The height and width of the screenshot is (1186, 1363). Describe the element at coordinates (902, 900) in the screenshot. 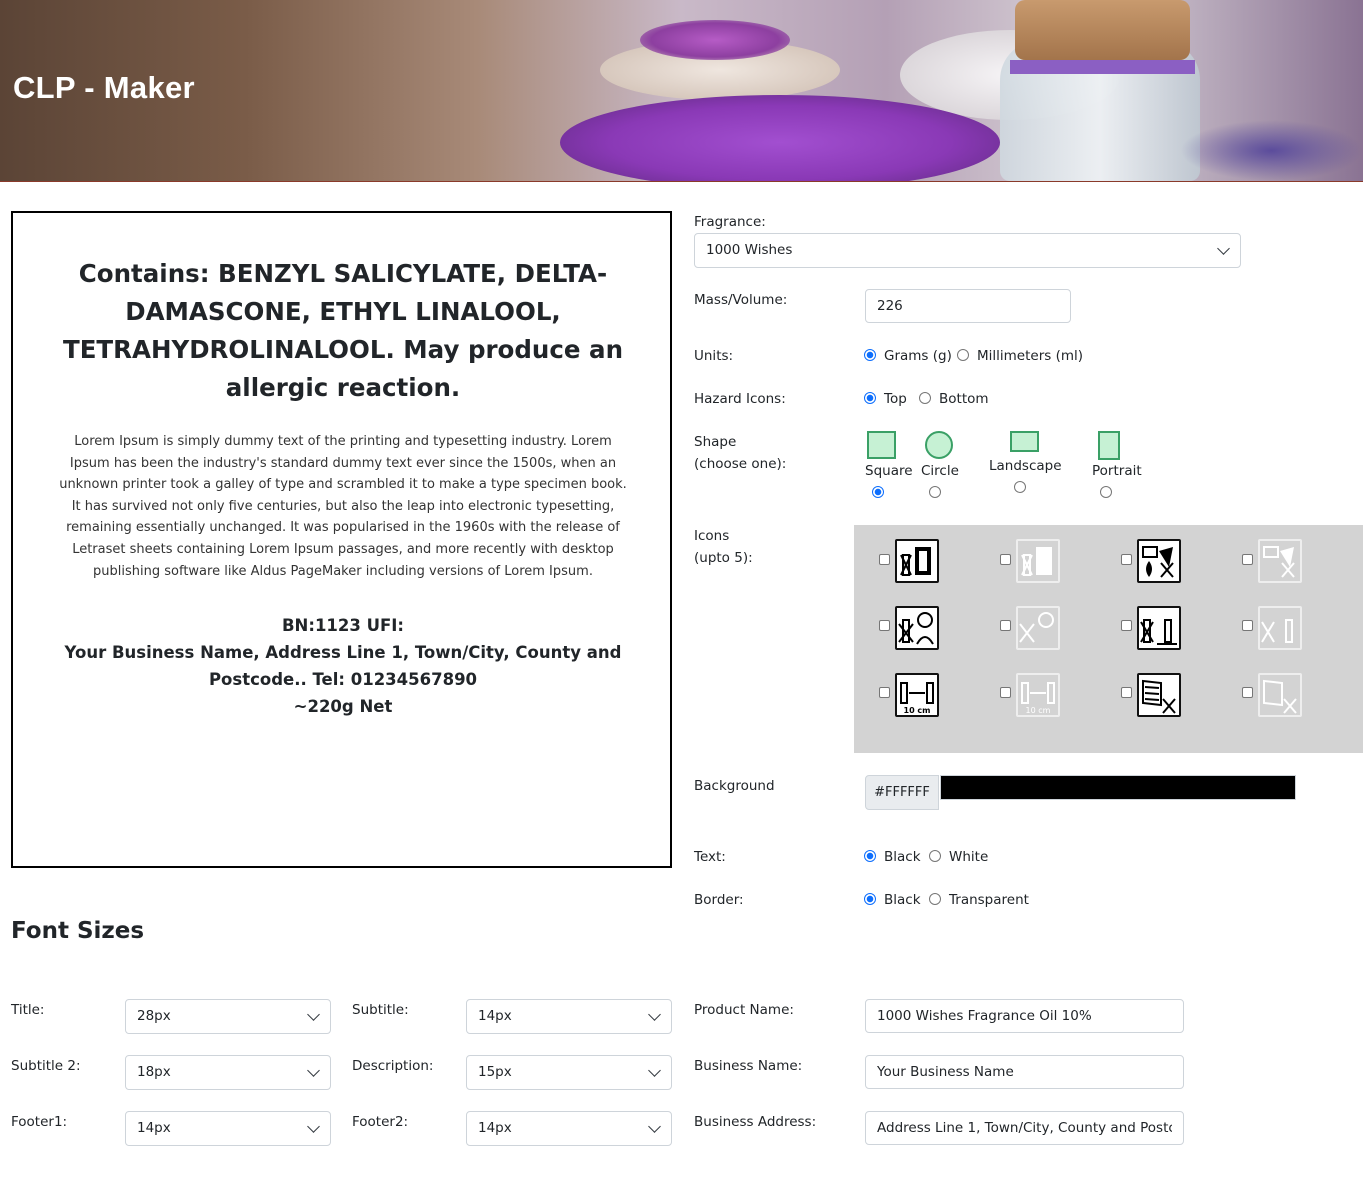

I see `border-black-label: Black` at that location.